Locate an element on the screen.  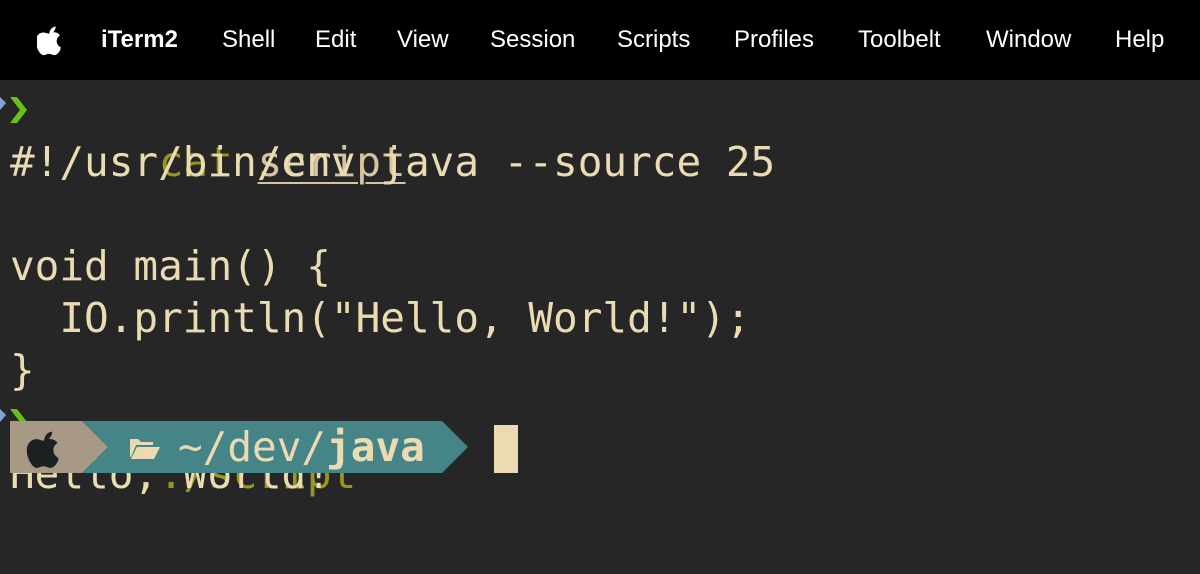
menu-shell: Shell is located at coordinates (248, 40).